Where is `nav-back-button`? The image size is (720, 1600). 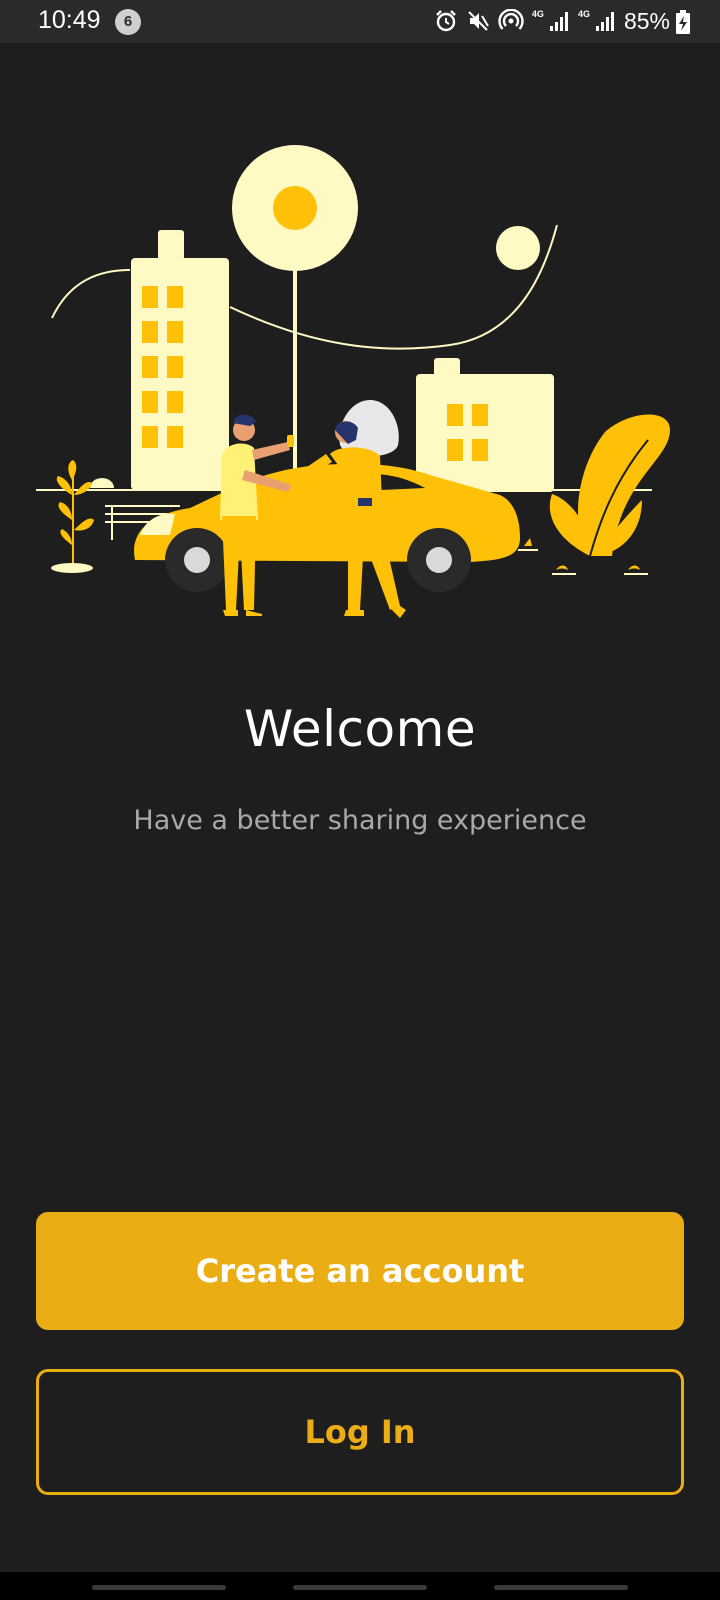 nav-back-button is located at coordinates (561, 1587).